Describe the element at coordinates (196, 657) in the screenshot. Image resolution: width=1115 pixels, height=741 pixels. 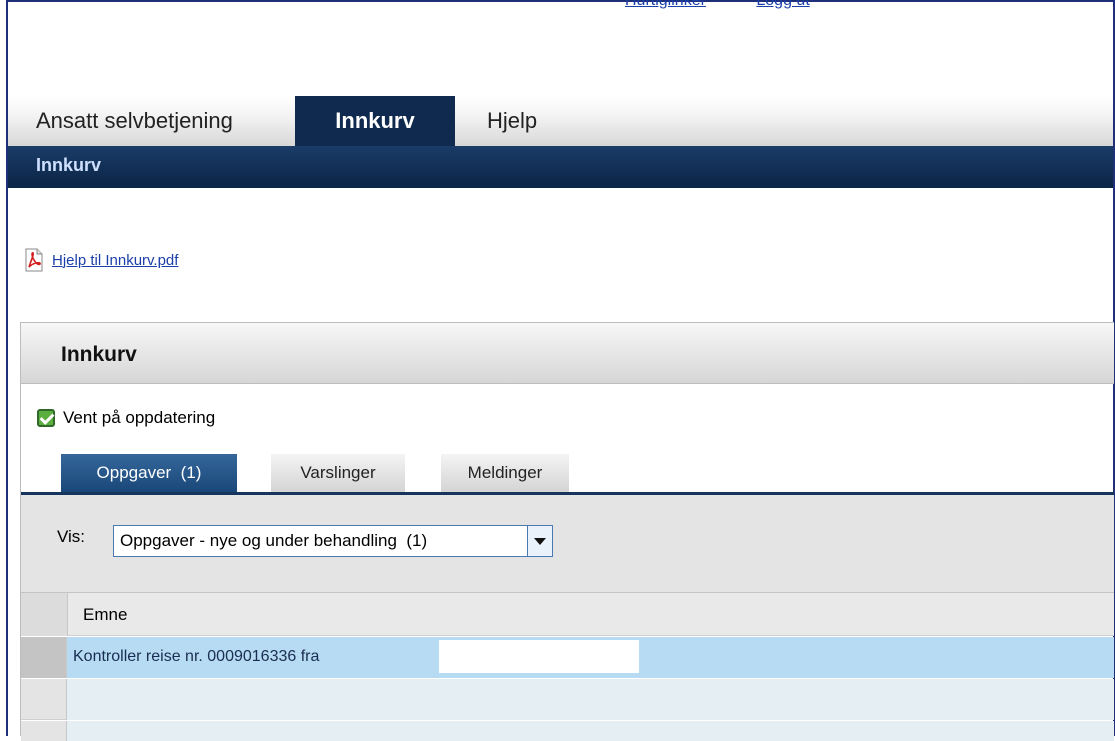
I see `row-emne: Kontroller reise nr. 0009016336 fra` at that location.